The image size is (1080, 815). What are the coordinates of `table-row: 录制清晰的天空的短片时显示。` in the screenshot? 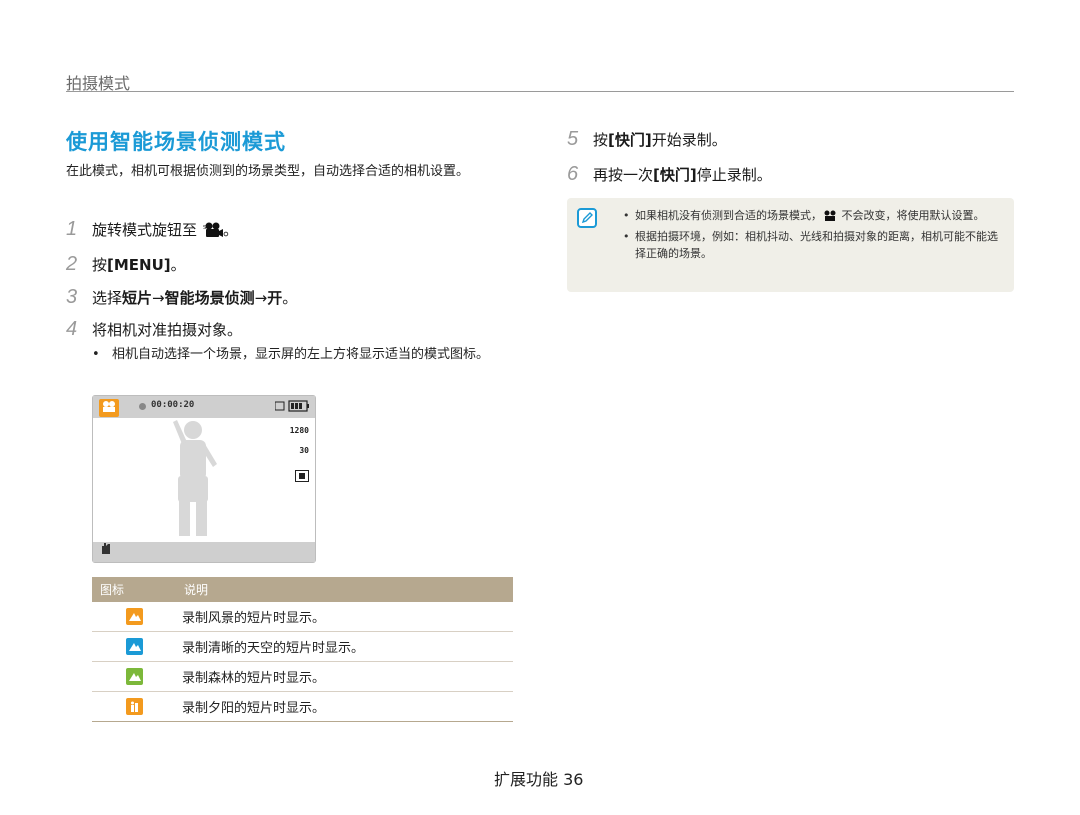 It's located at (302, 646).